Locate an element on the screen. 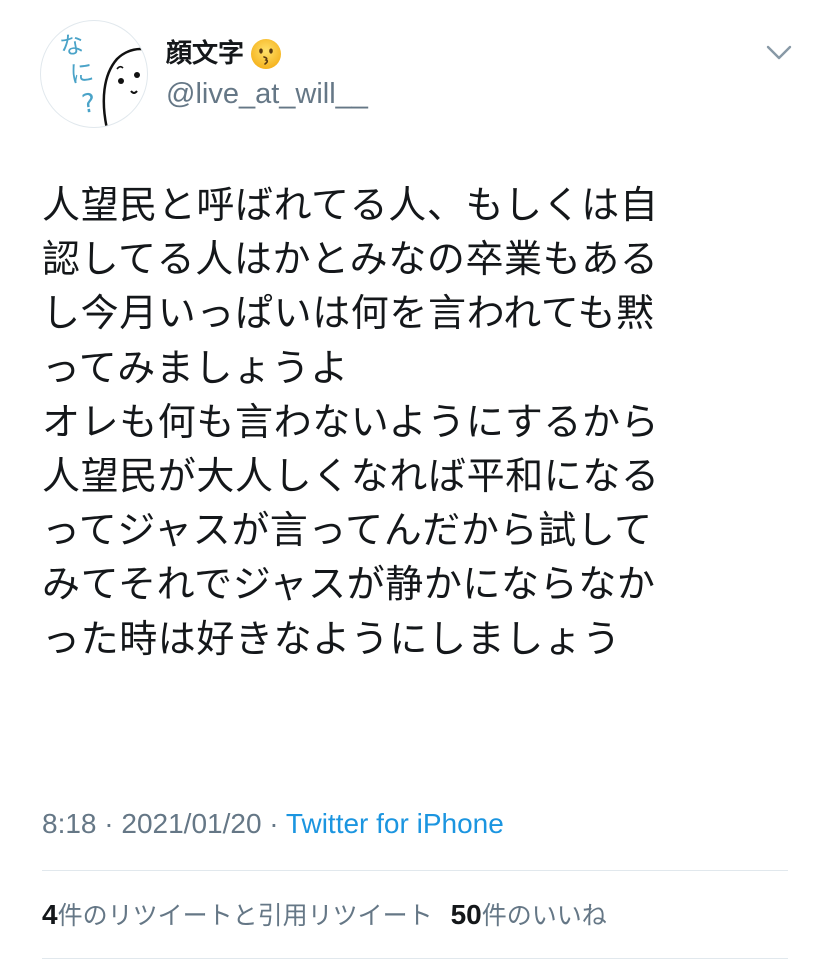  tweet-line: 人望民が大人しくなれば平和になる is located at coordinates (351, 476).